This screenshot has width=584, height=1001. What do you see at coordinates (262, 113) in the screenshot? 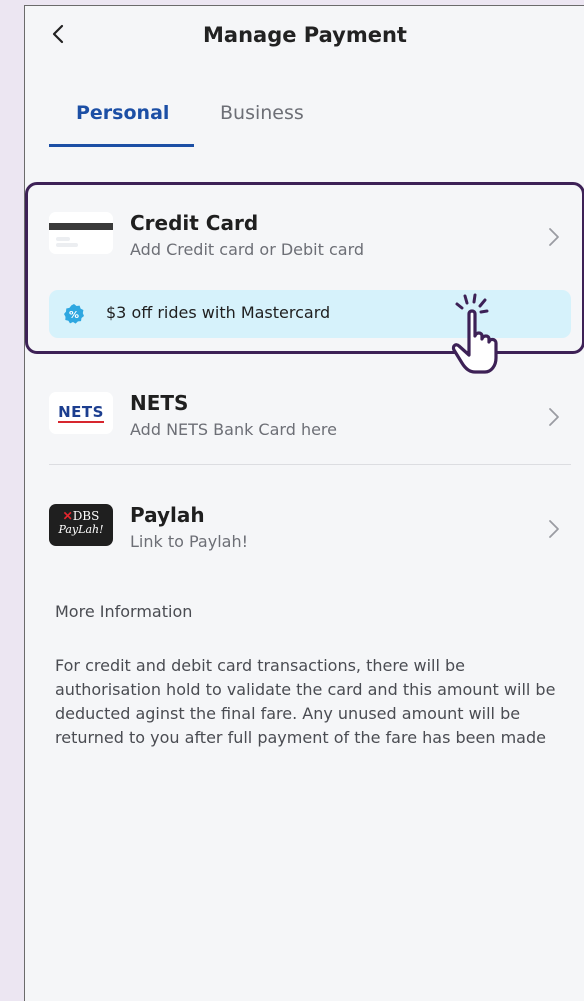
I see `tab-business: Business` at bounding box center [262, 113].